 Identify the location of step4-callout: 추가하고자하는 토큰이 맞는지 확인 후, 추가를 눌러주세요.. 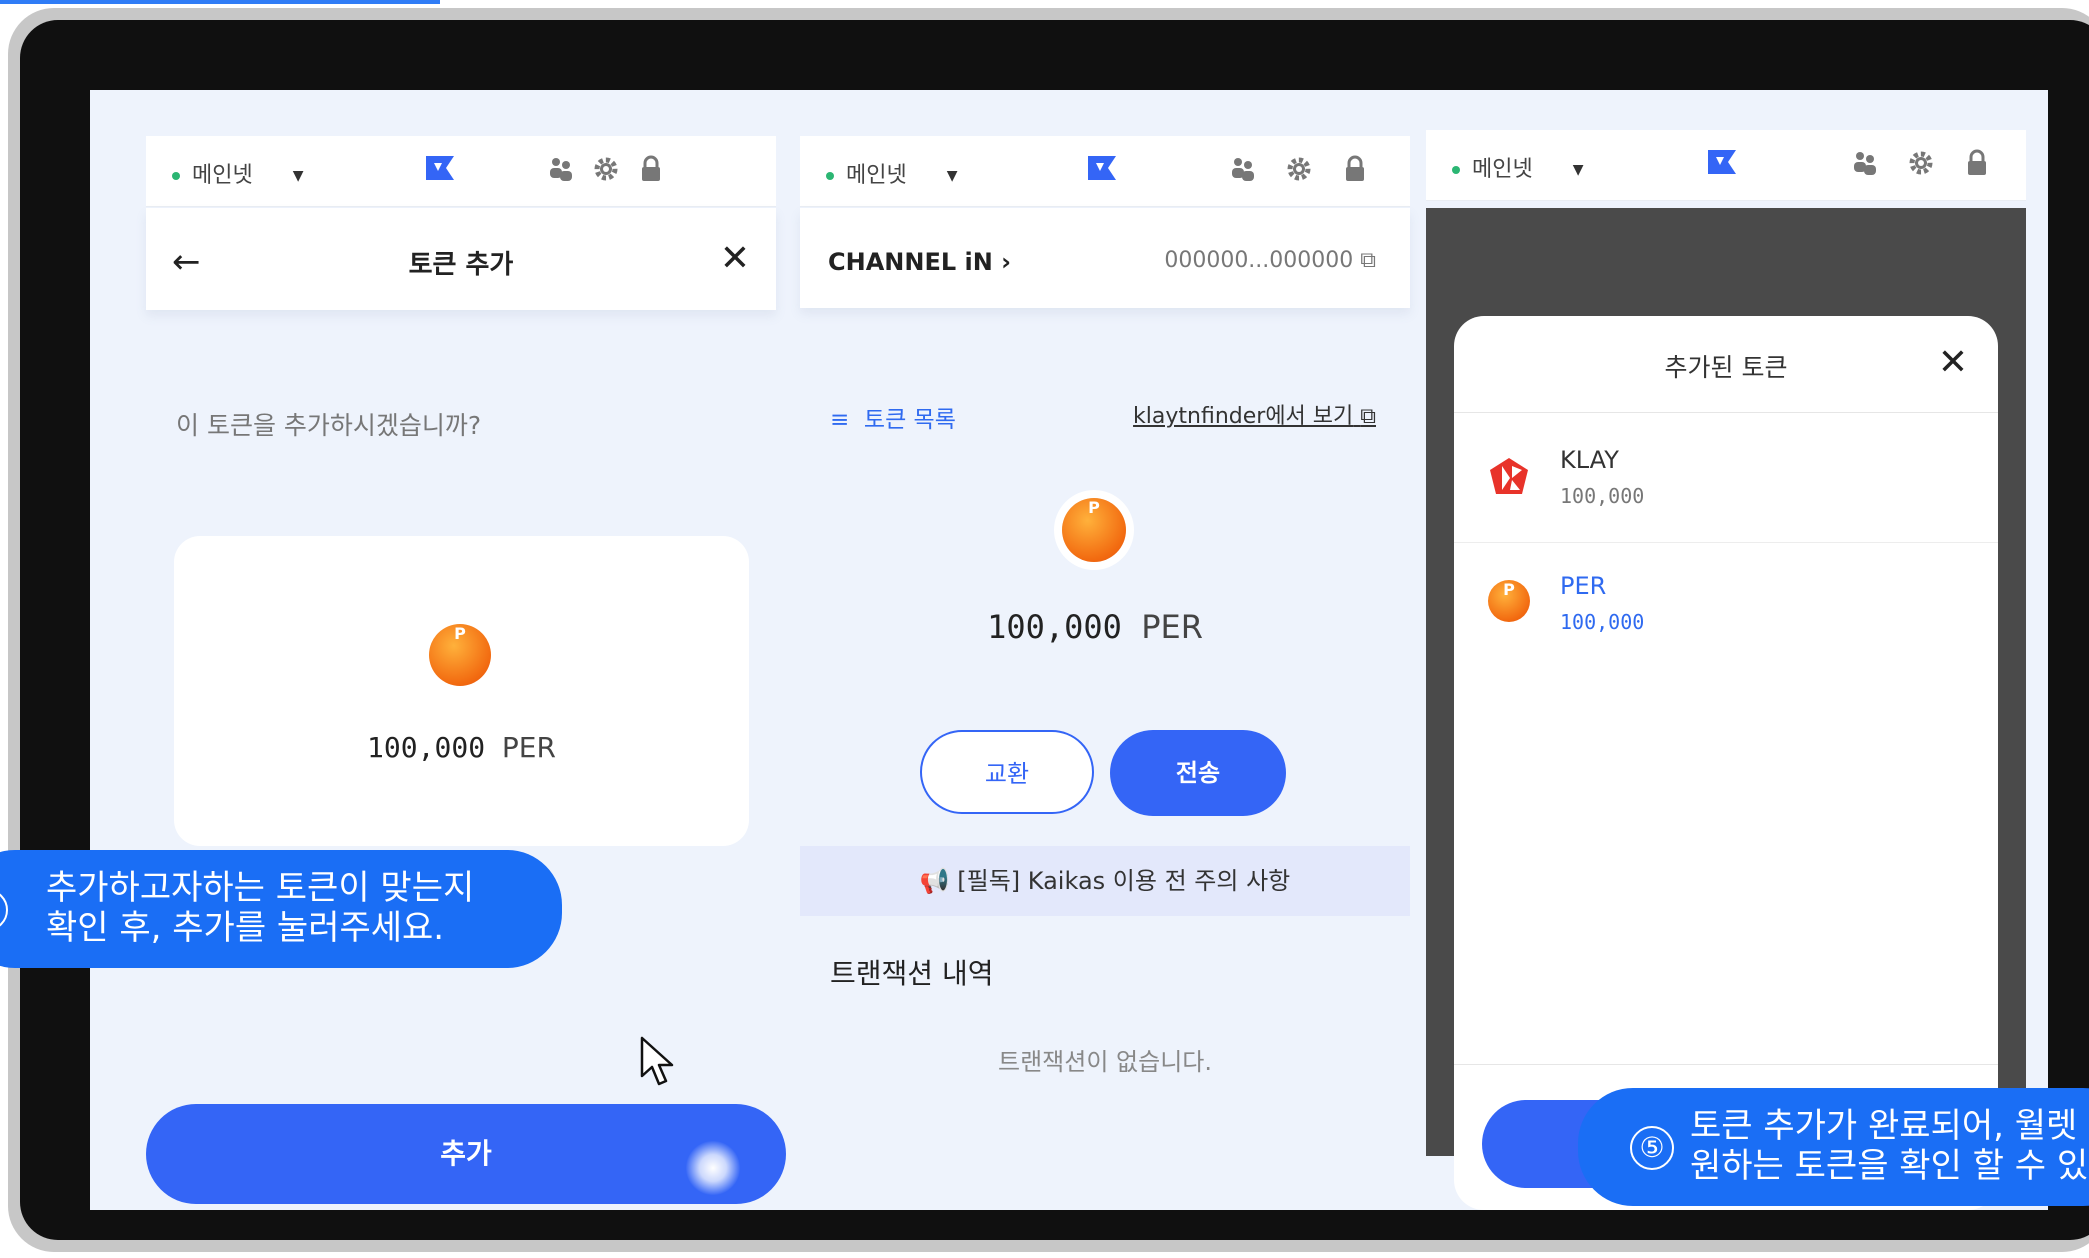
(281, 909).